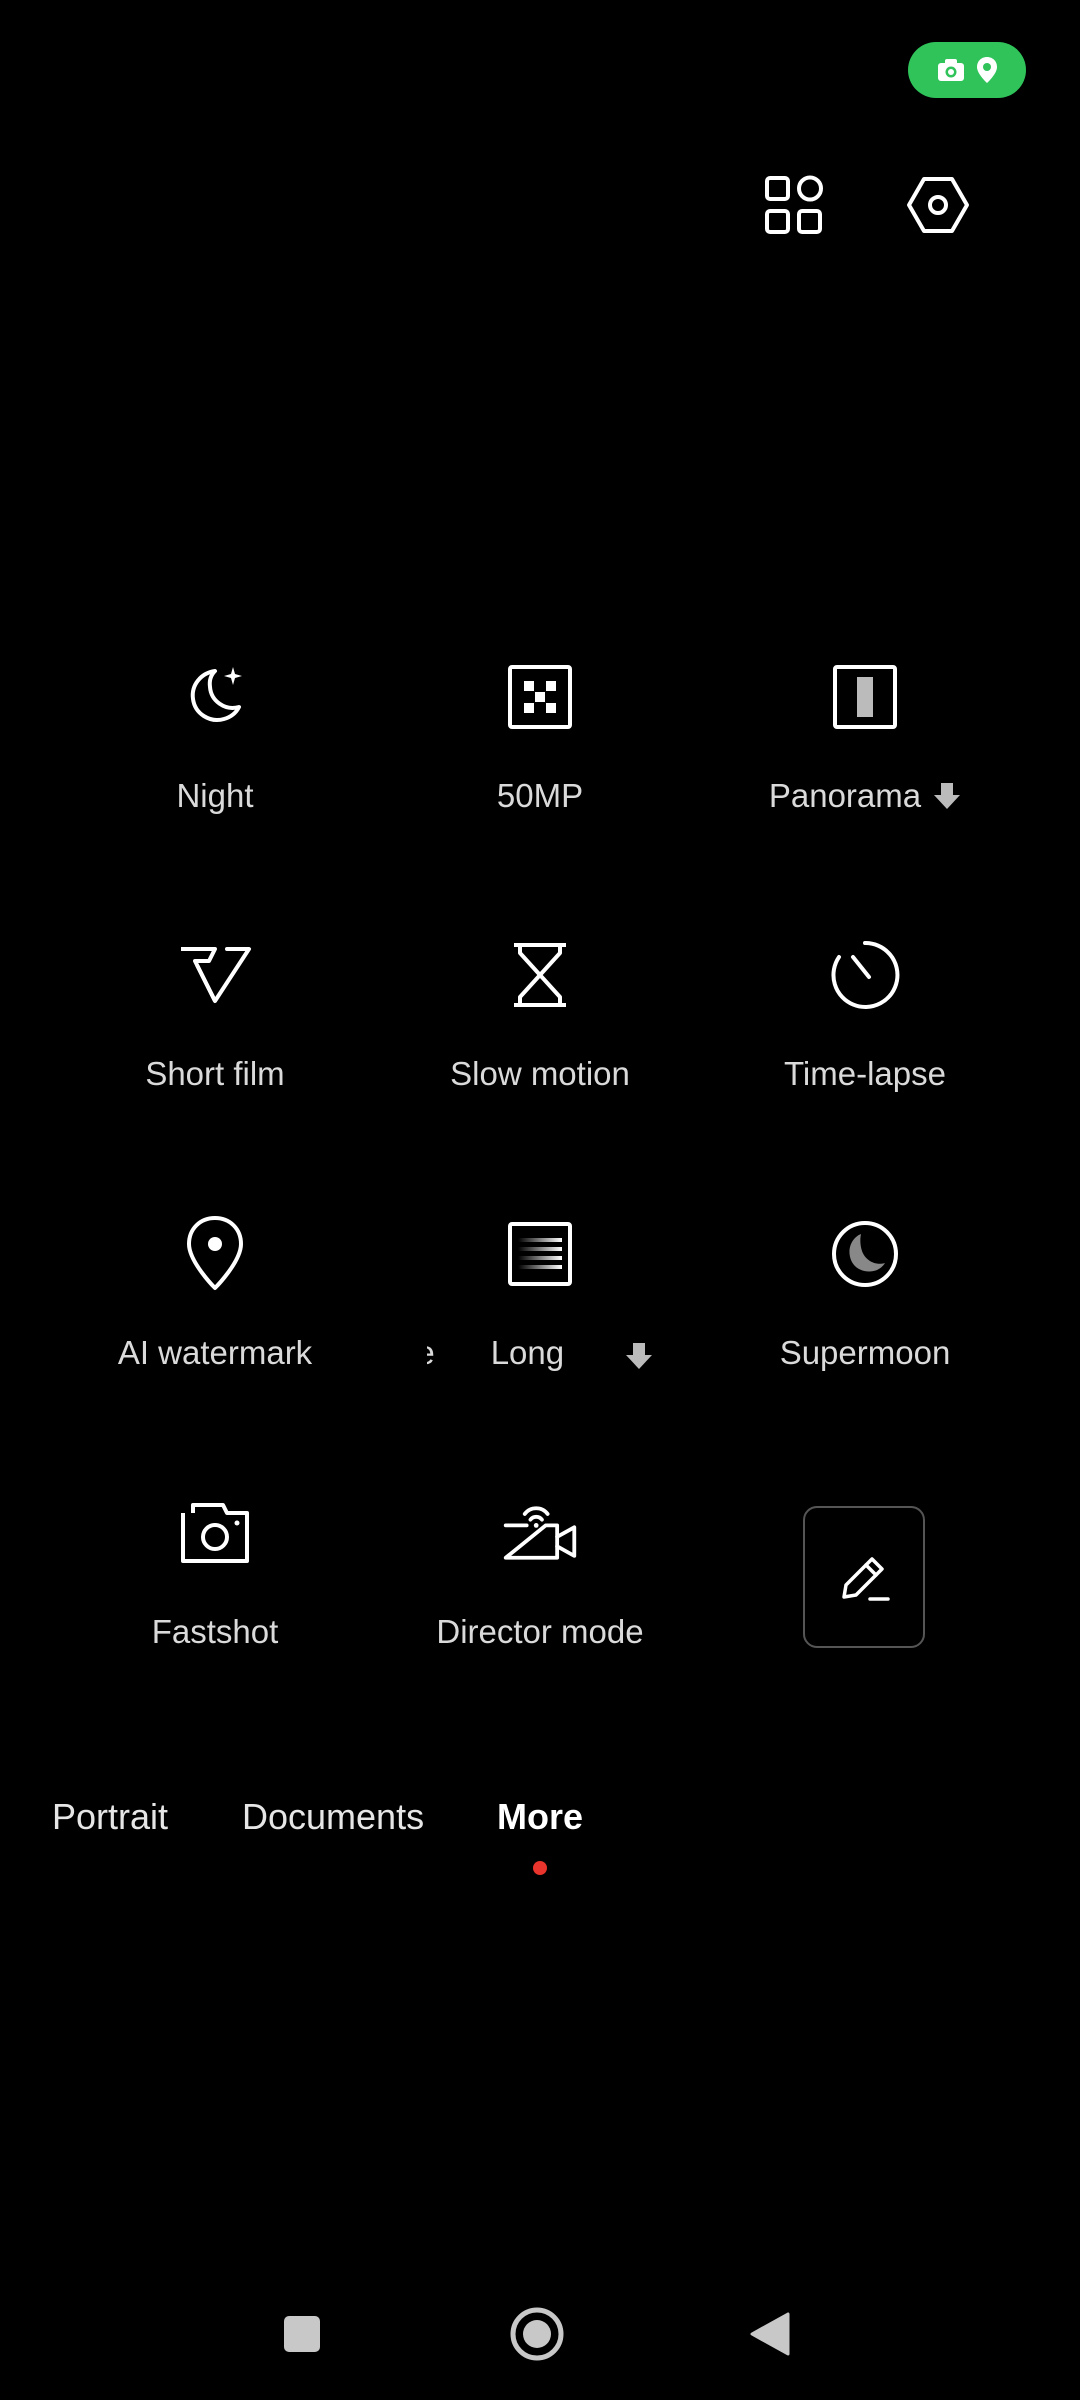 The width and height of the screenshot is (1080, 2400). I want to click on location-icon, so click(987, 70).